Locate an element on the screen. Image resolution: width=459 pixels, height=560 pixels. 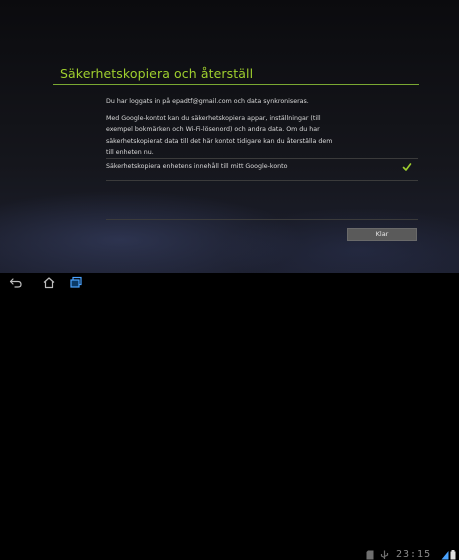
recent-apps-icon is located at coordinates (76, 282).